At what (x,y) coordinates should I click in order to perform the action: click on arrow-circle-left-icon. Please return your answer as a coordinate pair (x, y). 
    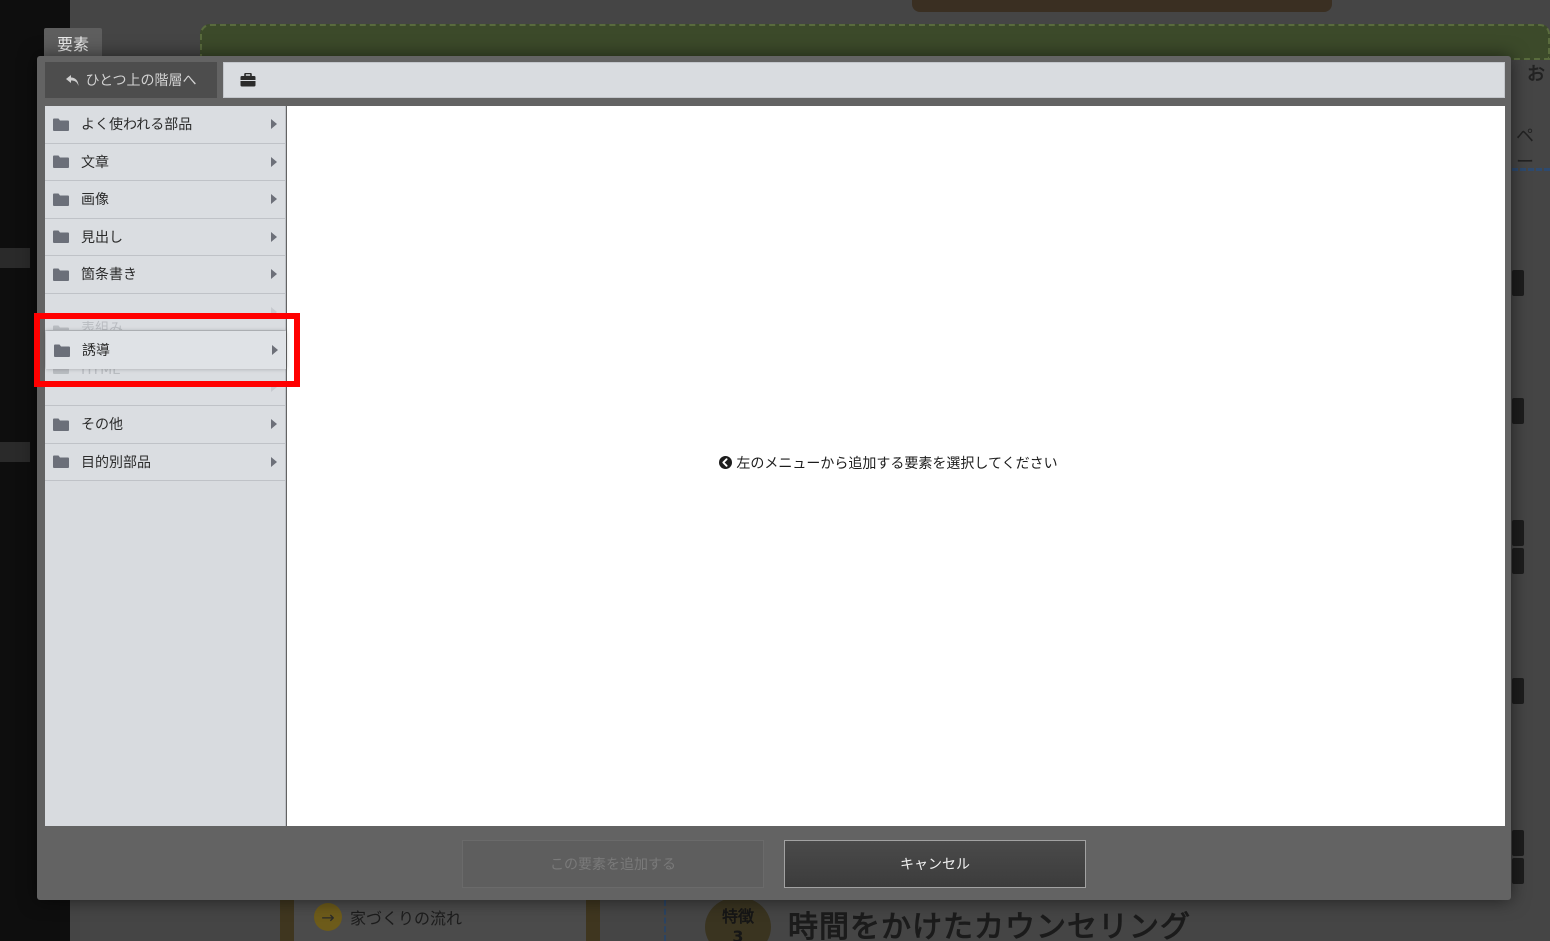
    Looking at the image, I should click on (726, 462).